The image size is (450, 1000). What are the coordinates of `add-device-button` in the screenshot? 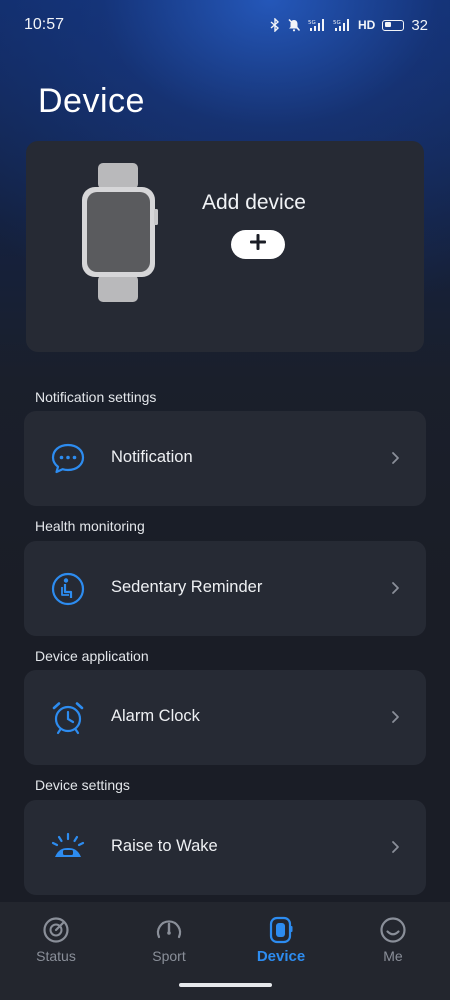 It's located at (258, 244).